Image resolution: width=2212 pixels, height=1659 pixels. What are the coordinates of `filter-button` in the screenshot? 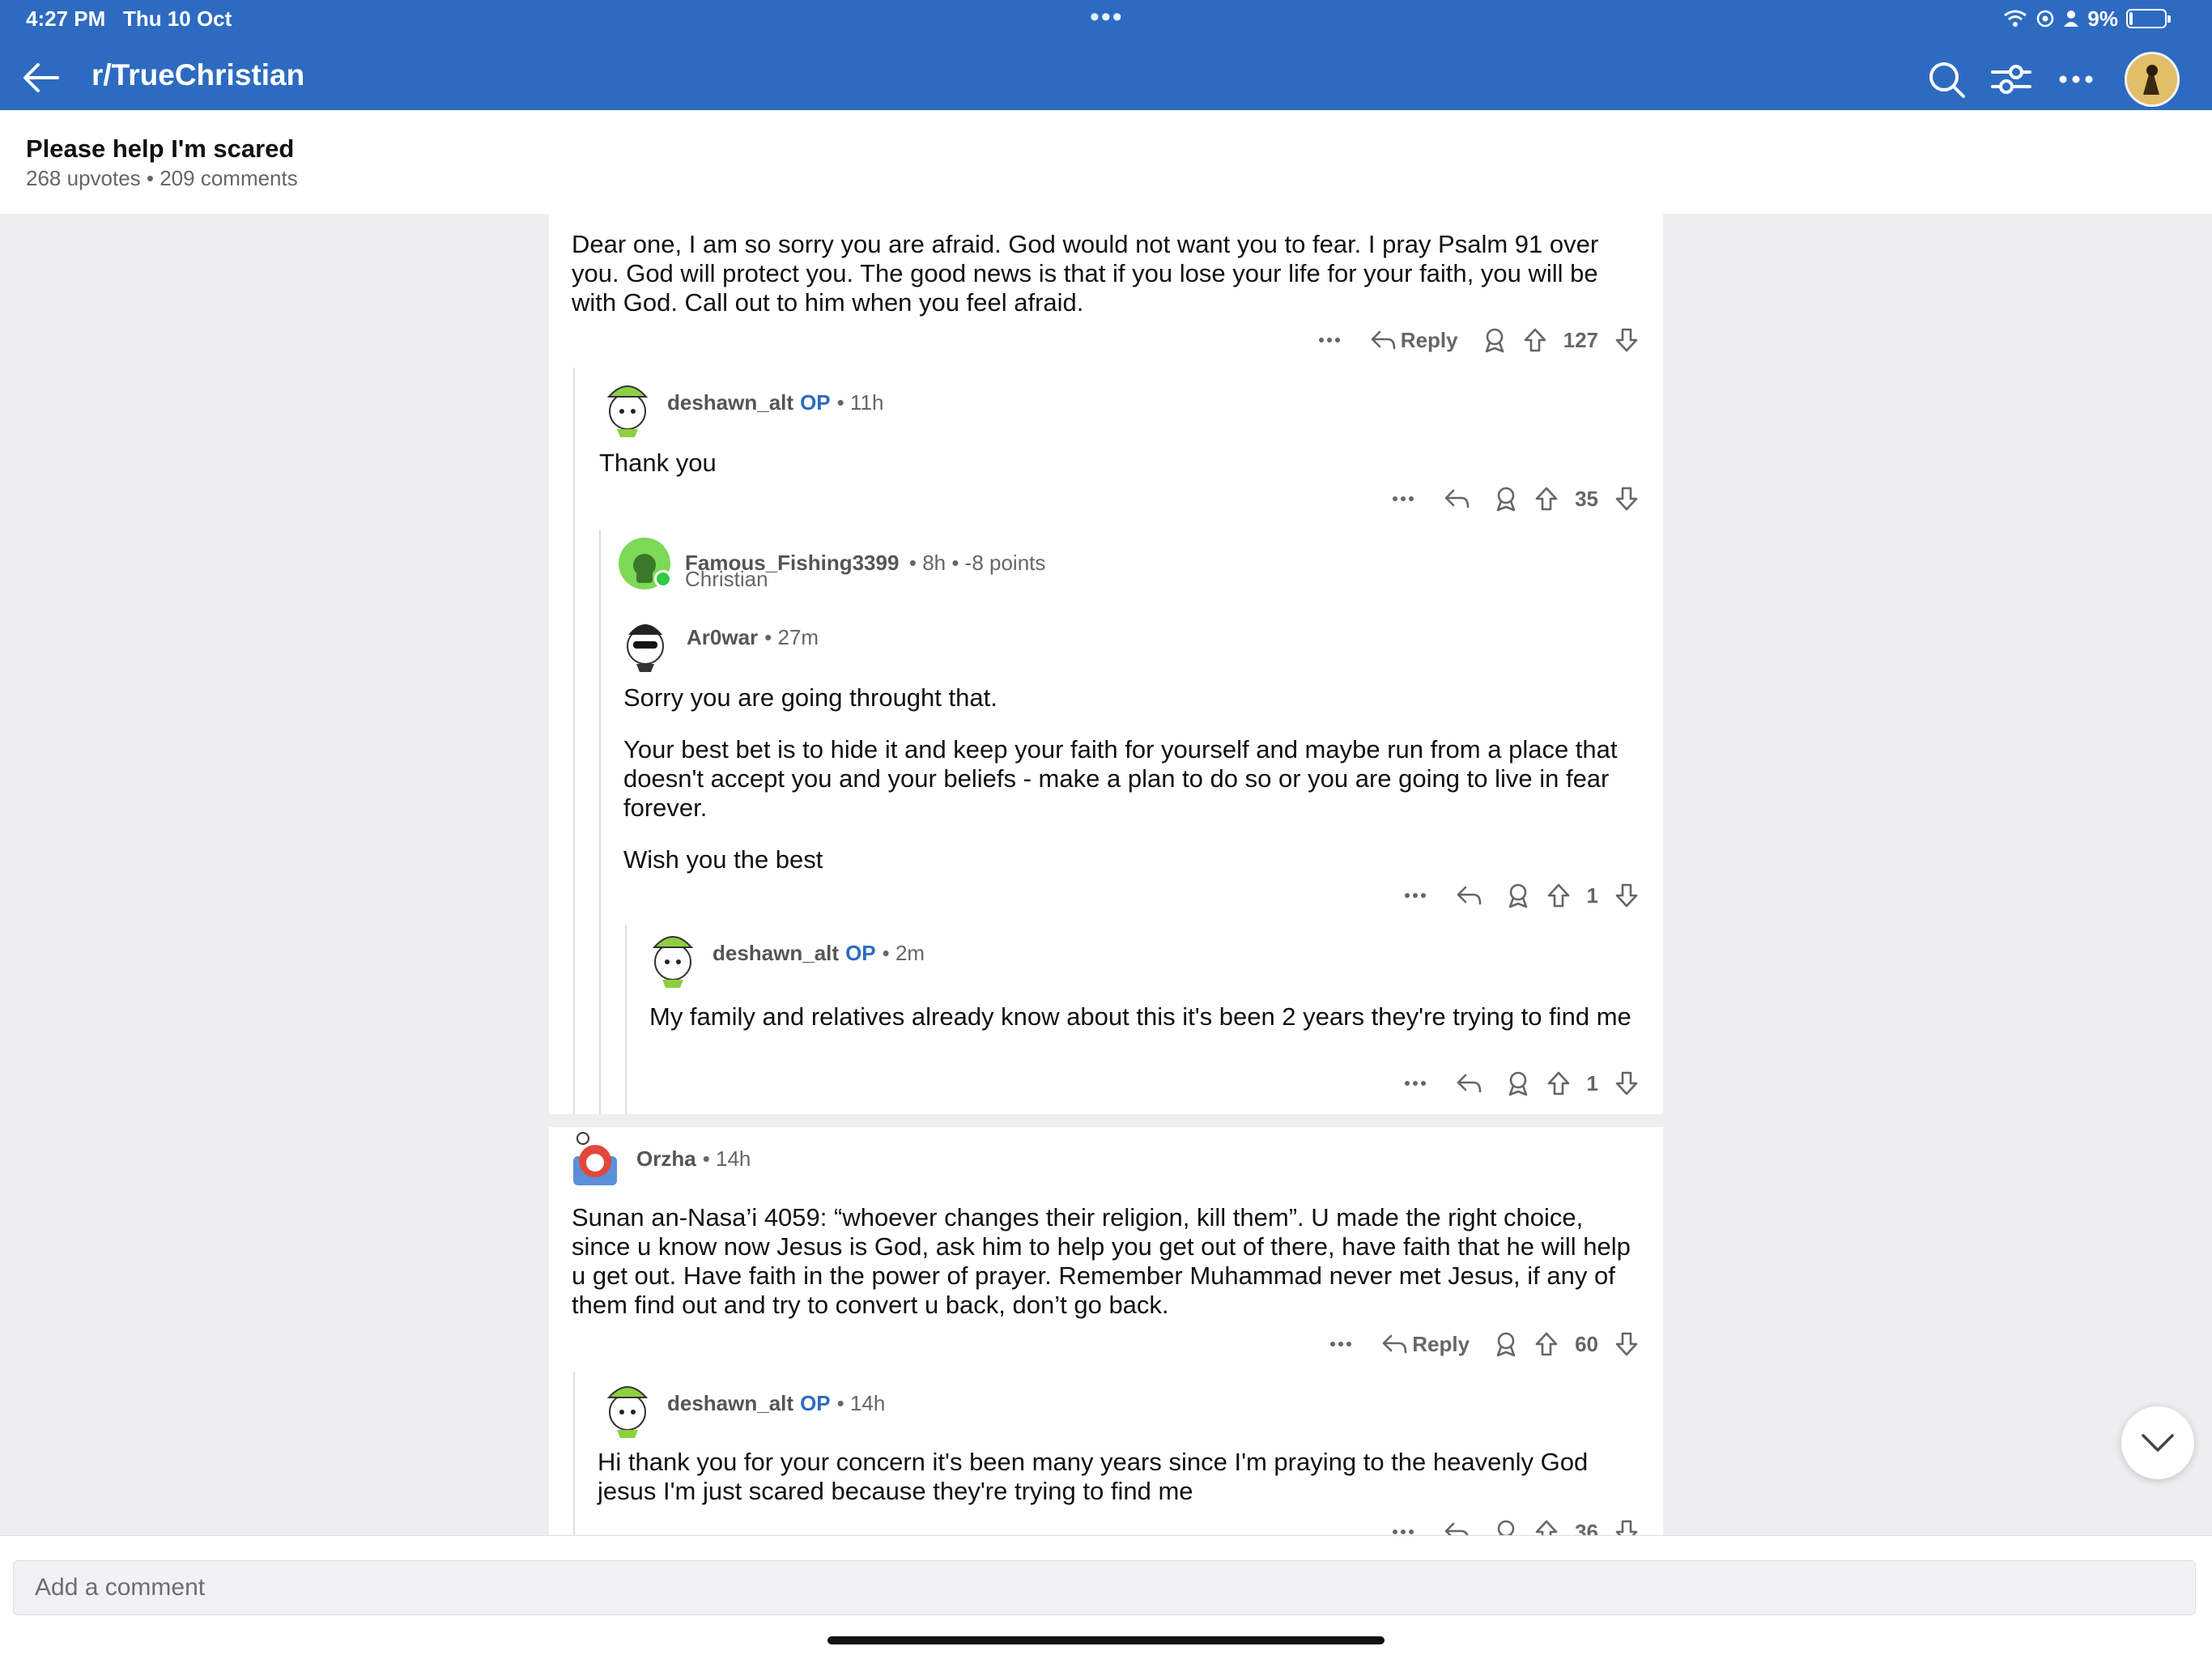 It's located at (2011, 79).